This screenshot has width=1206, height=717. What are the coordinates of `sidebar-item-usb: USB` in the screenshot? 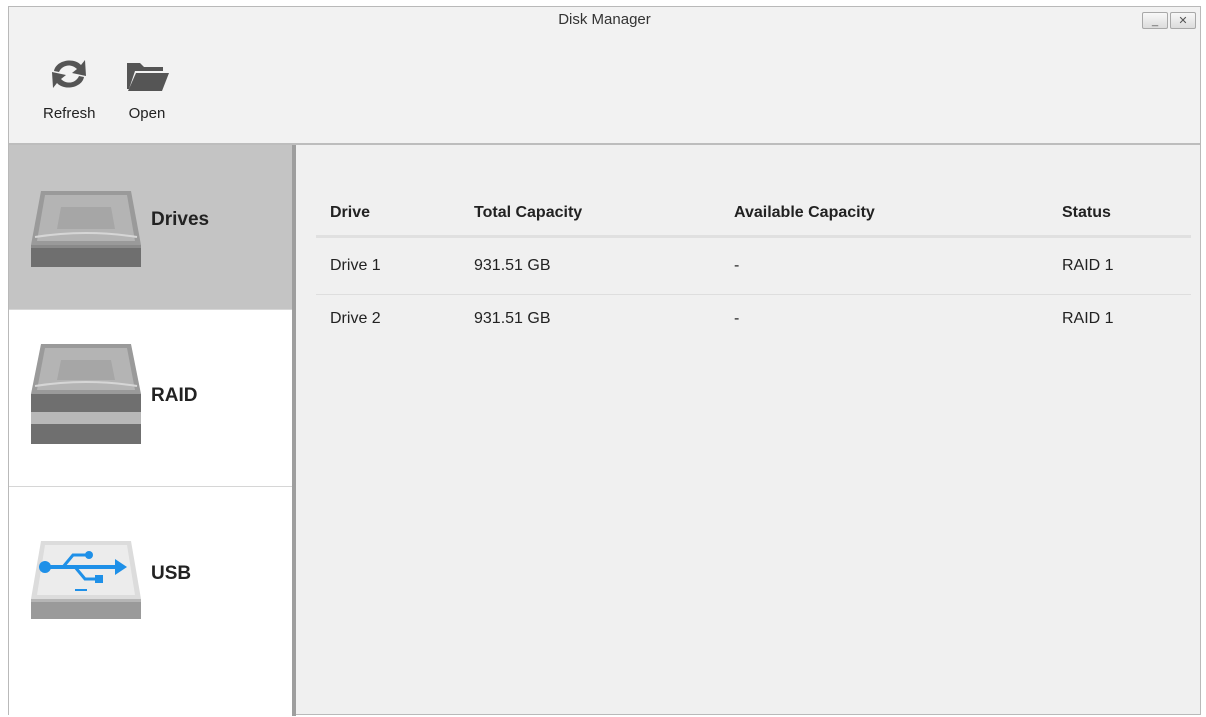 It's located at (150, 575).